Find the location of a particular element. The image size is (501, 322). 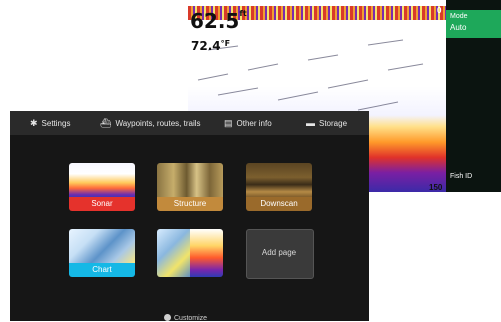

structure-thumbnail is located at coordinates (190, 181).